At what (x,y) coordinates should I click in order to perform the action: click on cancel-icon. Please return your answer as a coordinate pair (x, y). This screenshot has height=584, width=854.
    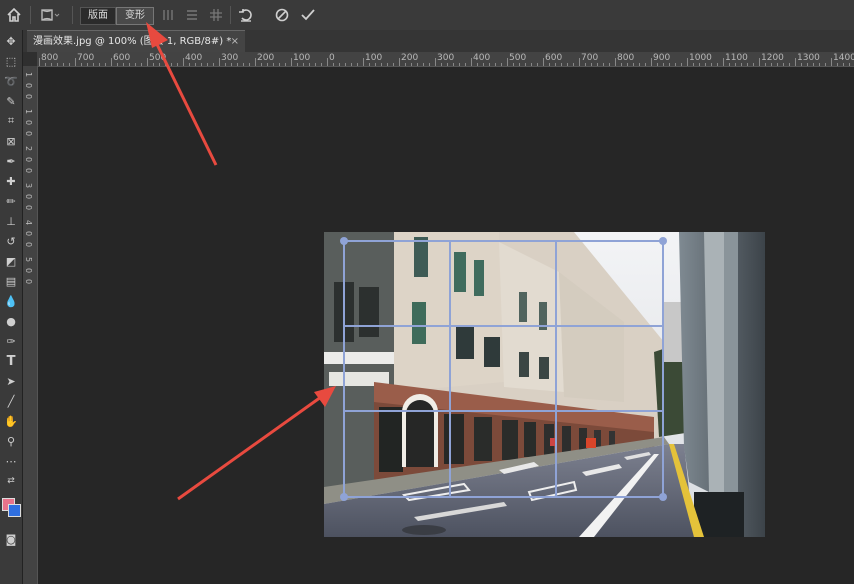
    Looking at the image, I should click on (282, 15).